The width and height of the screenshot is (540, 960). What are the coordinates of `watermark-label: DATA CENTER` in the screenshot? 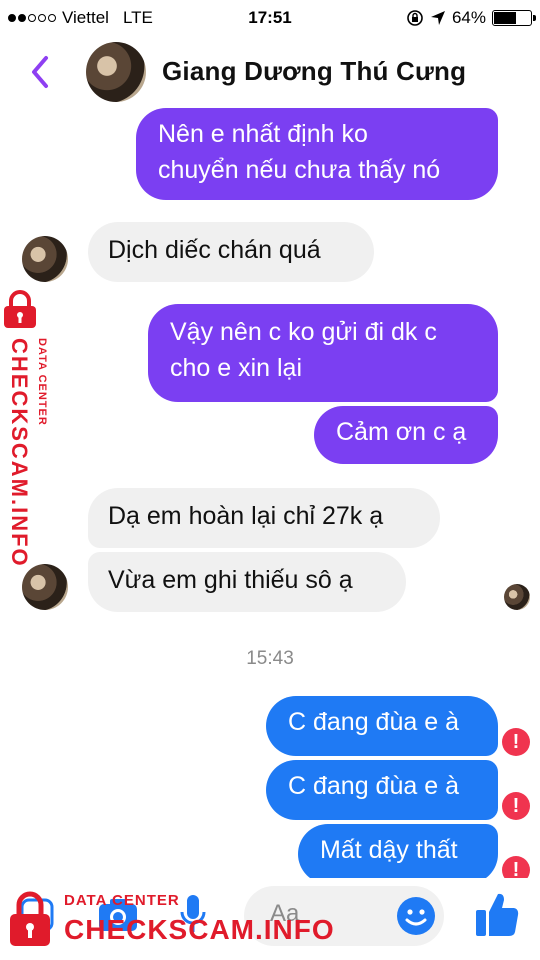 It's located at (122, 900).